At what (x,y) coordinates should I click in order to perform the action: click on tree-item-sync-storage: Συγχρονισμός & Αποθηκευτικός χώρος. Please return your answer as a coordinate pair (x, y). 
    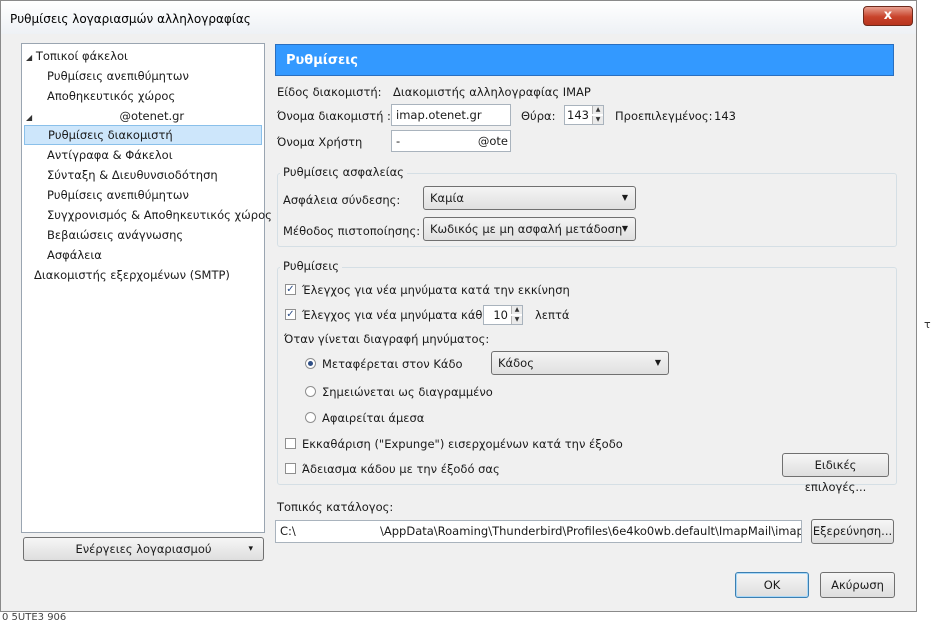
    Looking at the image, I should click on (159, 215).